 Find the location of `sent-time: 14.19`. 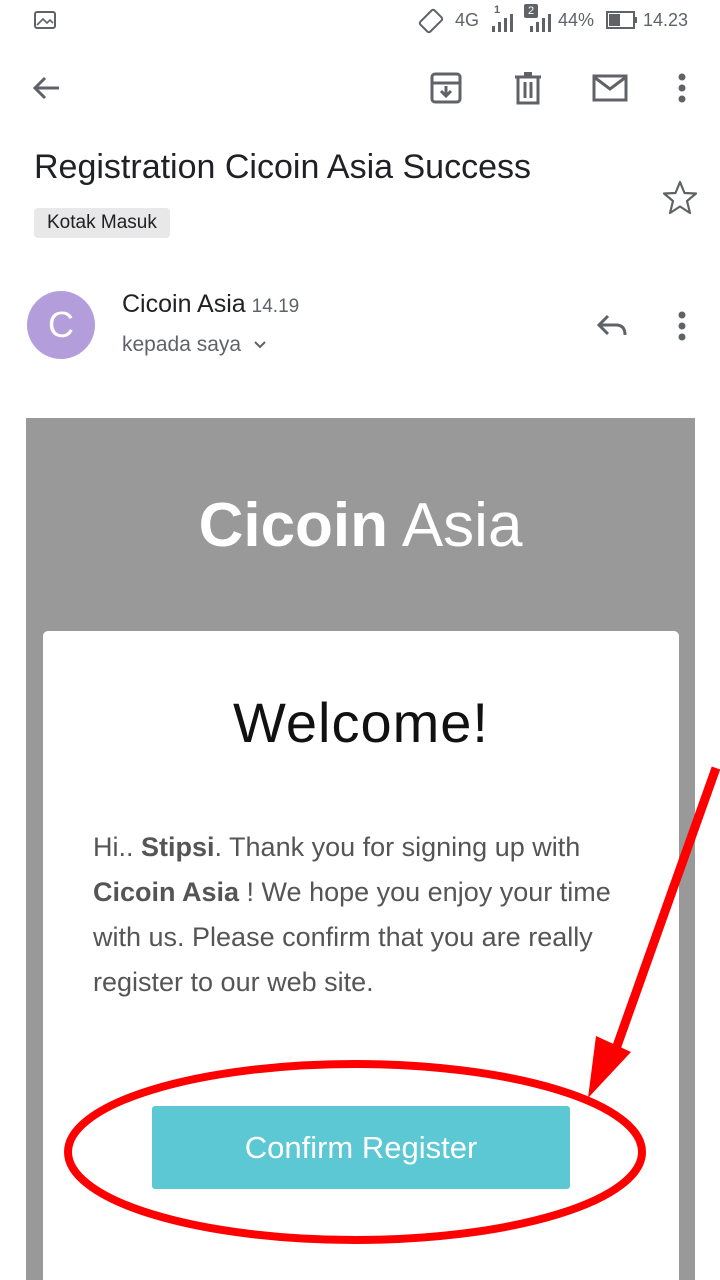

sent-time: 14.19 is located at coordinates (275, 306).